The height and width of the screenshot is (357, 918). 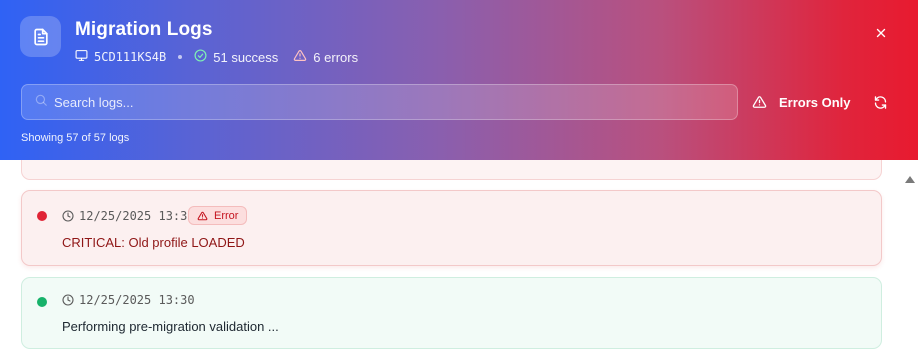 What do you see at coordinates (153, 242) in the screenshot?
I see `log-message: CRITICAL: Old profile LOADED` at bounding box center [153, 242].